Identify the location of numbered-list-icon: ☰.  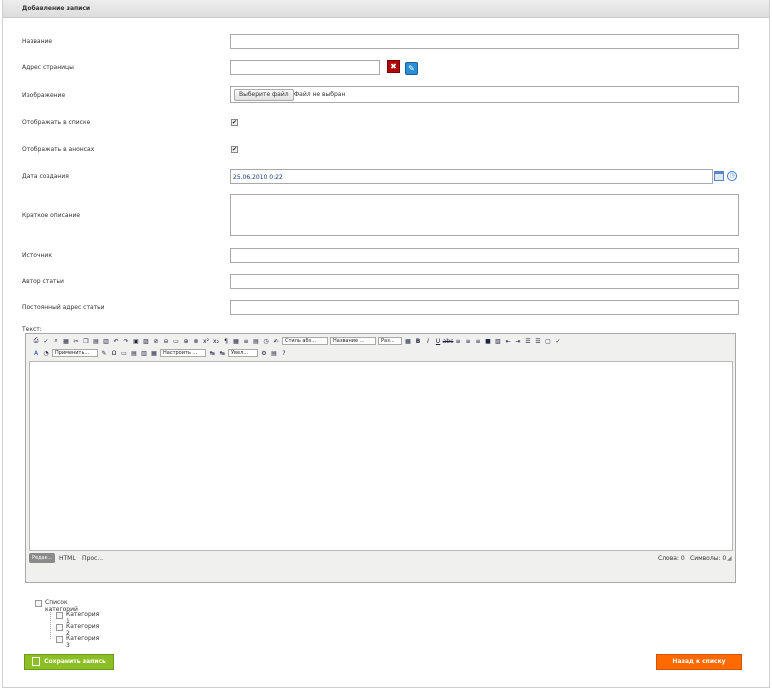
(528, 341).